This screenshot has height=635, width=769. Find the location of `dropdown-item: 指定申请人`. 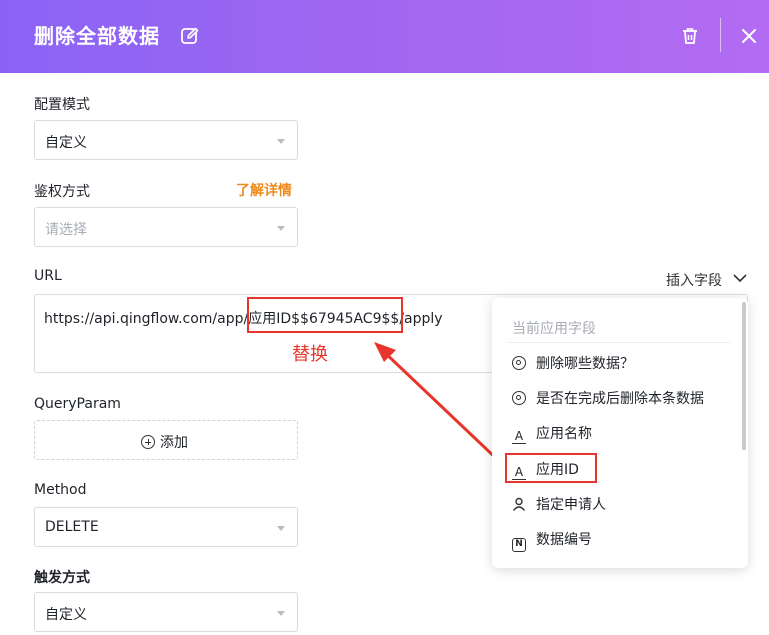

dropdown-item: 指定申请人 is located at coordinates (559, 504).